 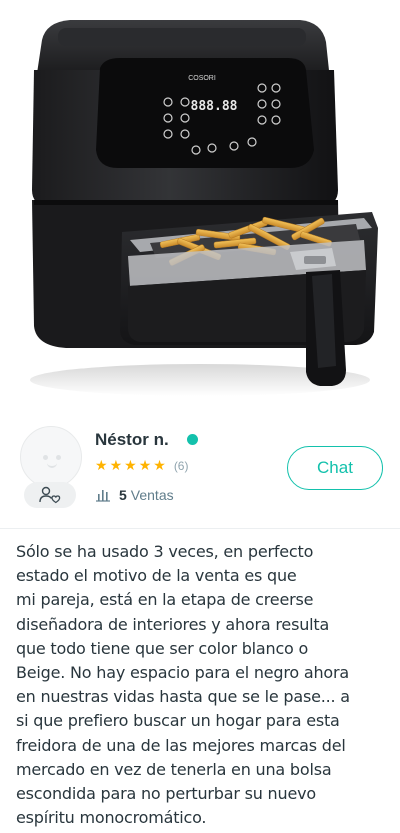 What do you see at coordinates (103, 496) in the screenshot?
I see `bar-chart-icon` at bounding box center [103, 496].